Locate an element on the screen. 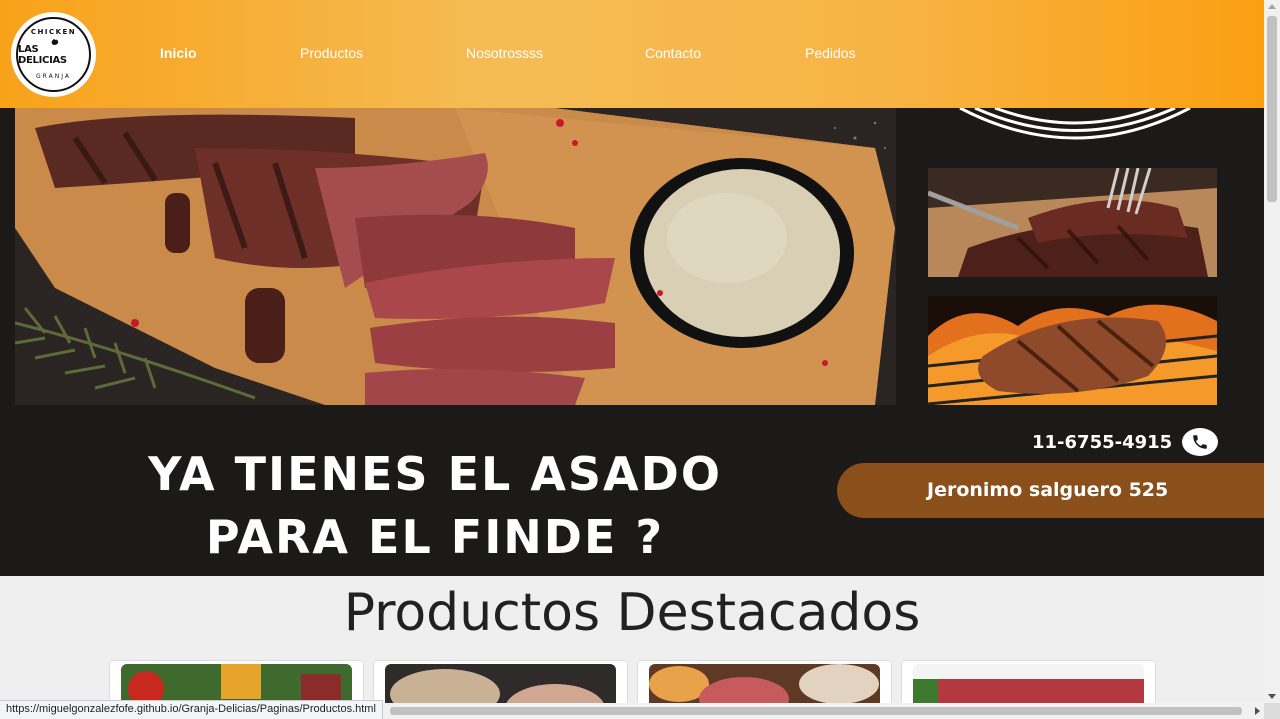  steak-fork-image is located at coordinates (1072, 222).